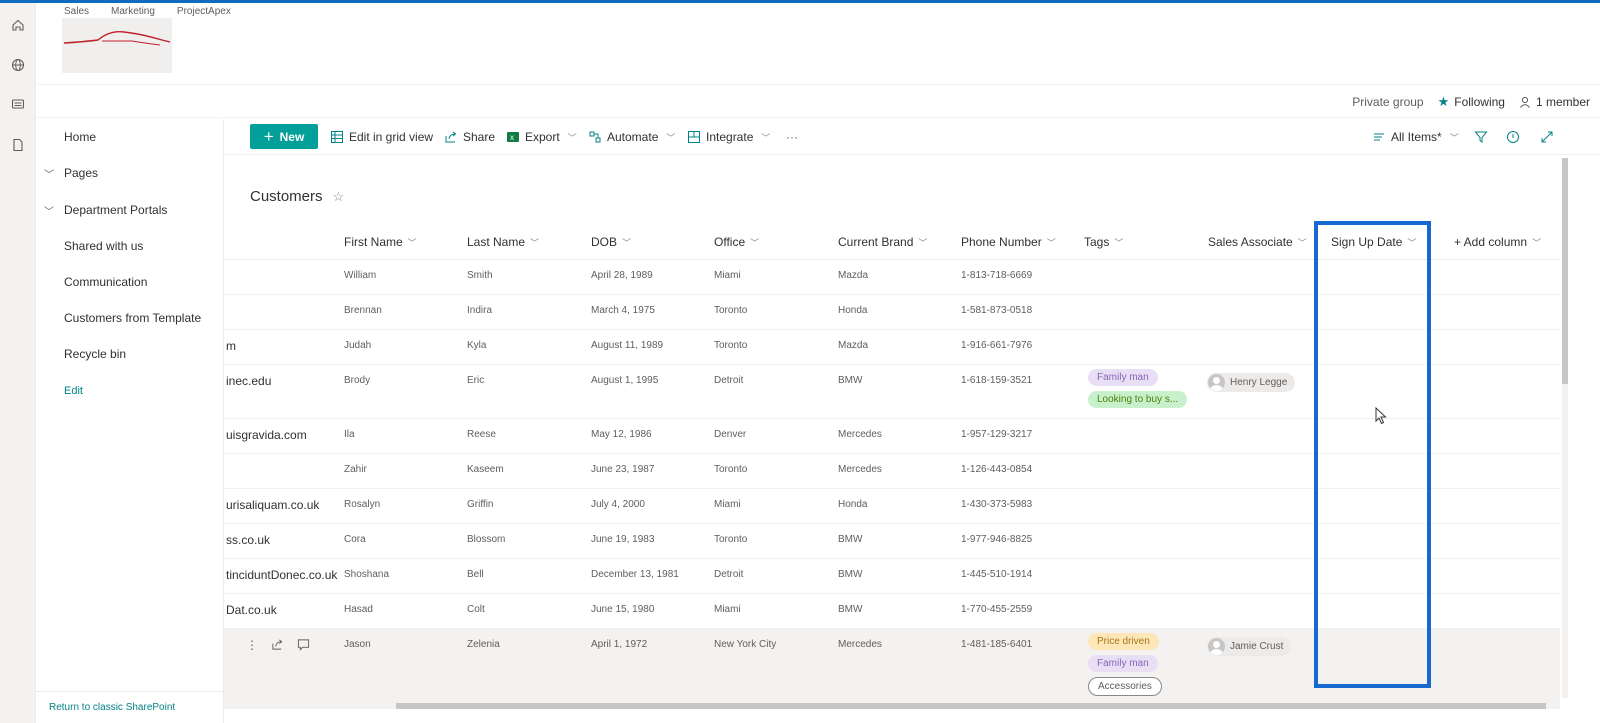  What do you see at coordinates (479, 137) in the screenshot?
I see `share-label: Share` at bounding box center [479, 137].